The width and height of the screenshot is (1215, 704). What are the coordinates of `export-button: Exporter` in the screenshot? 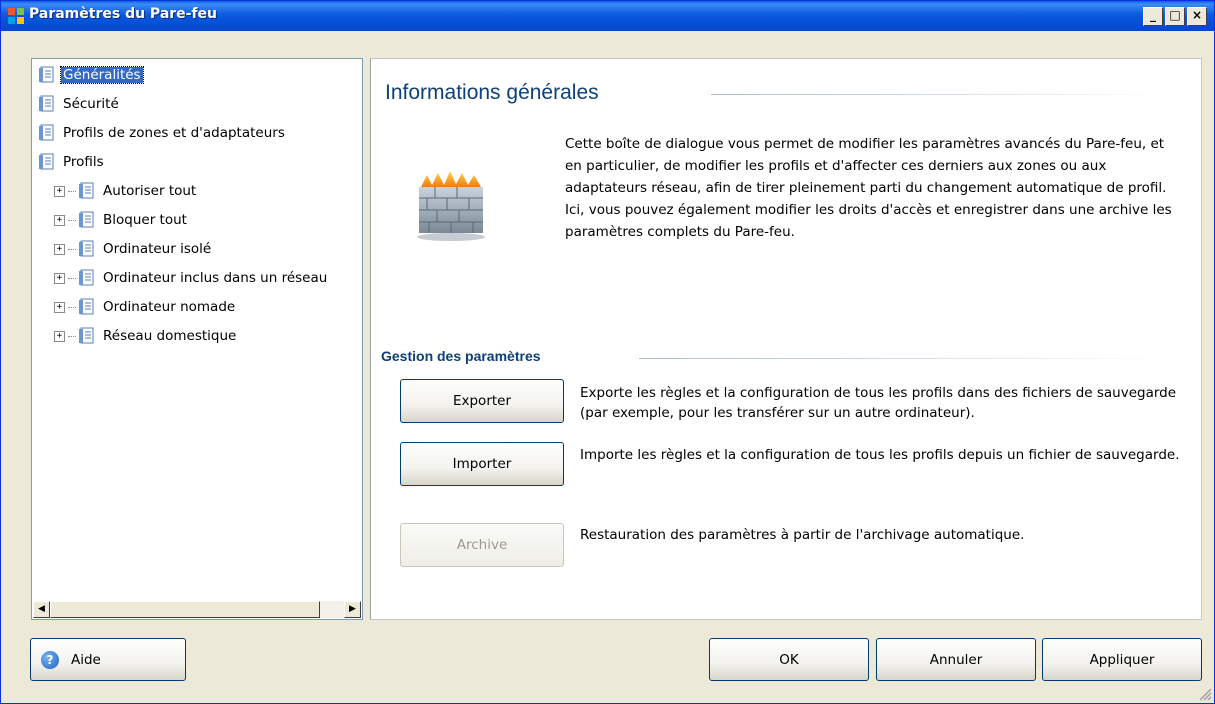 It's located at (482, 401).